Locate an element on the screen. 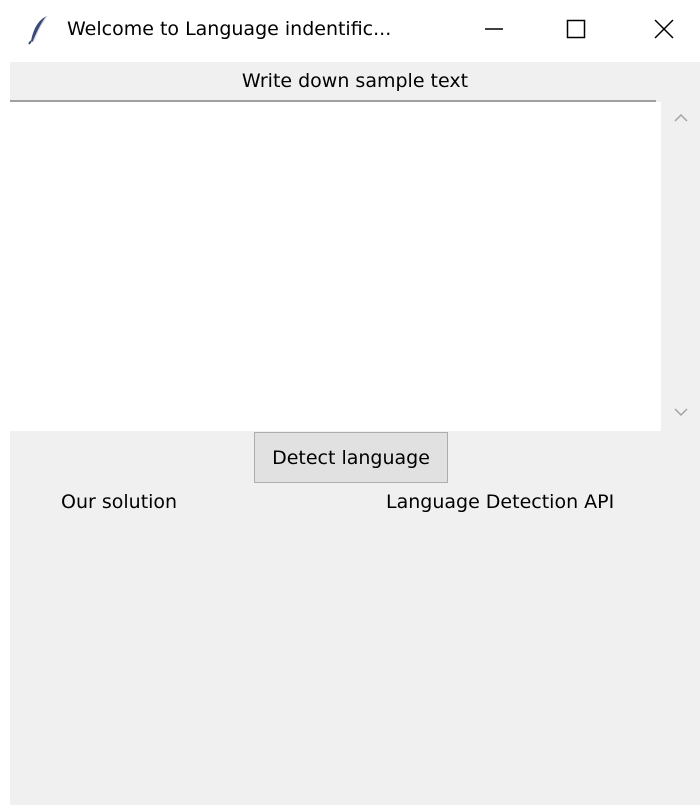  close-button is located at coordinates (664, 31).